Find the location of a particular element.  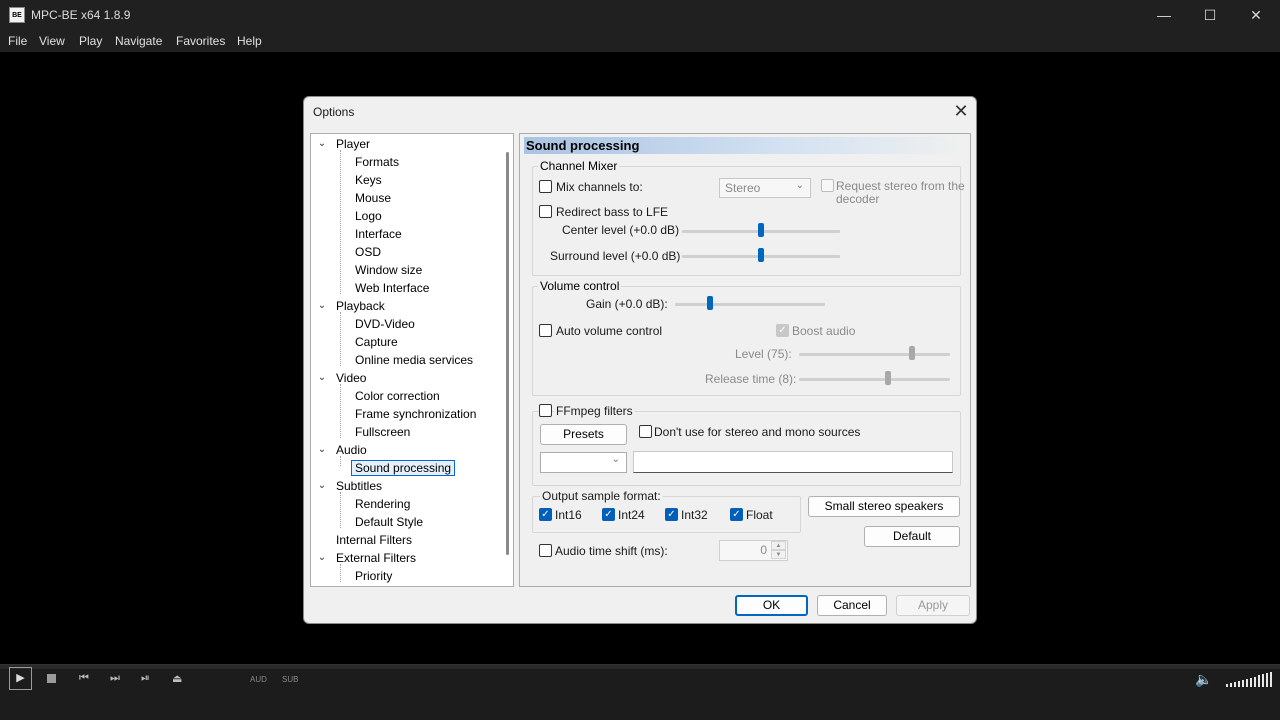

close-window-button: ✕ is located at coordinates (1256, 15).